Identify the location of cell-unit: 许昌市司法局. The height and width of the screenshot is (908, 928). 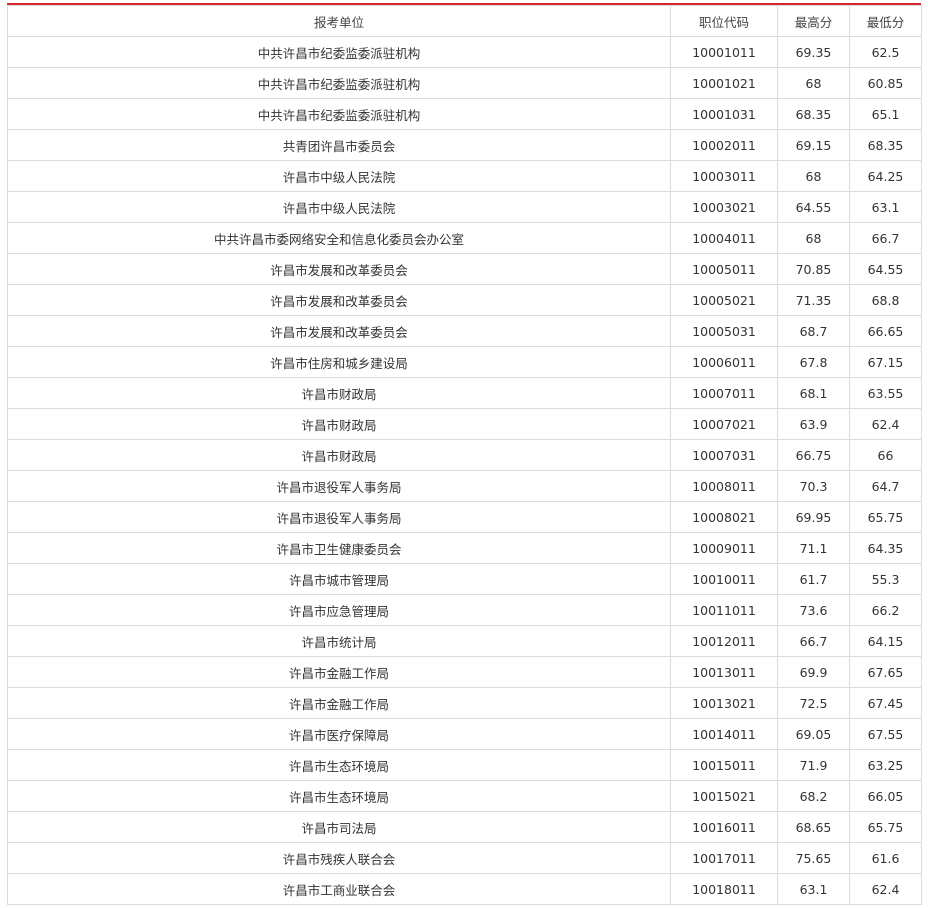
(339, 827).